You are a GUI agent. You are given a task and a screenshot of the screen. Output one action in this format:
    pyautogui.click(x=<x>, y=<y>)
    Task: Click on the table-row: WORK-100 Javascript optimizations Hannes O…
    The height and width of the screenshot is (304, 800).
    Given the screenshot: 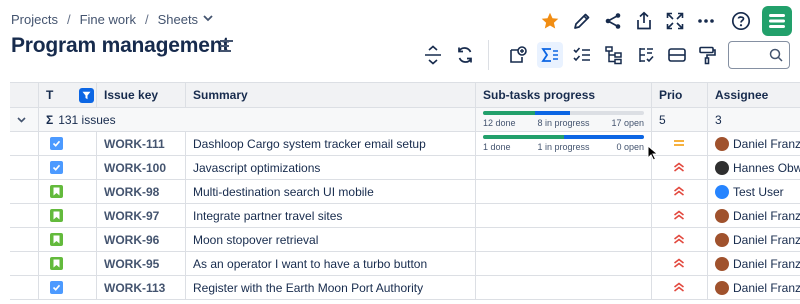 What is the action you would take?
    pyautogui.click(x=405, y=168)
    